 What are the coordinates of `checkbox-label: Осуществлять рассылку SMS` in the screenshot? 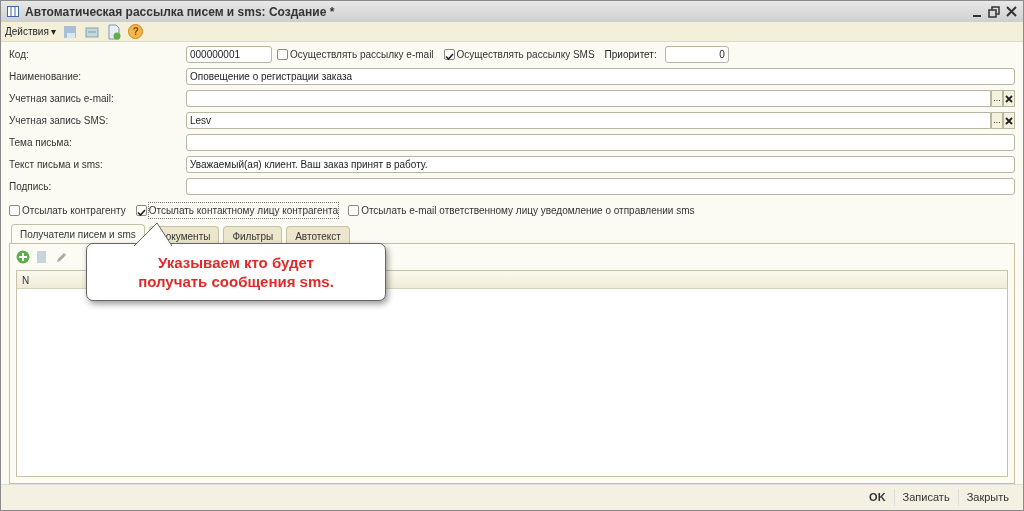 It's located at (525, 54).